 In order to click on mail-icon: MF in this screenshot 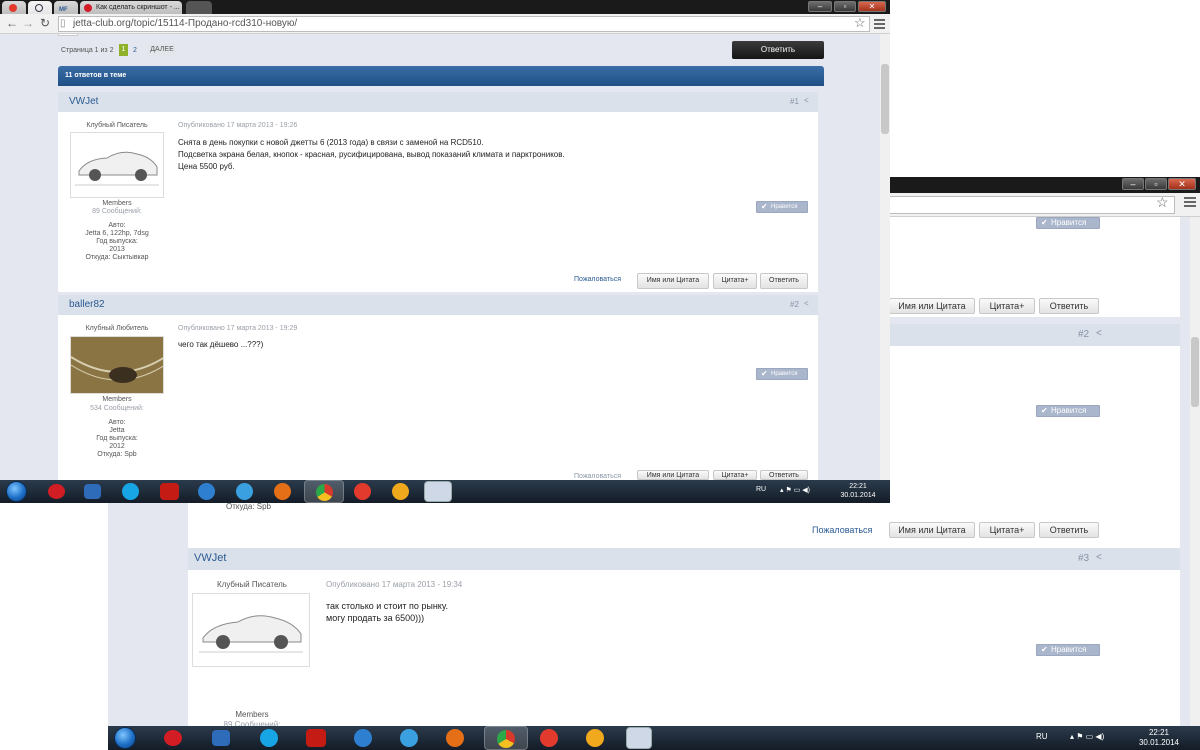, I will do `click(63, 10)`.